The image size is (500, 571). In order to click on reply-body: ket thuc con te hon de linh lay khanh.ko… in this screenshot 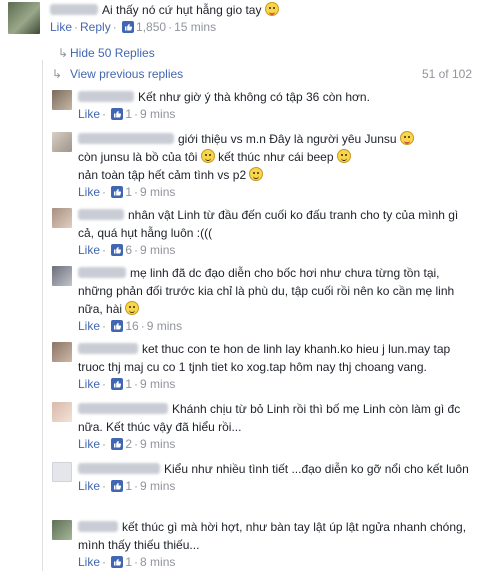, I will do `click(275, 366)`.